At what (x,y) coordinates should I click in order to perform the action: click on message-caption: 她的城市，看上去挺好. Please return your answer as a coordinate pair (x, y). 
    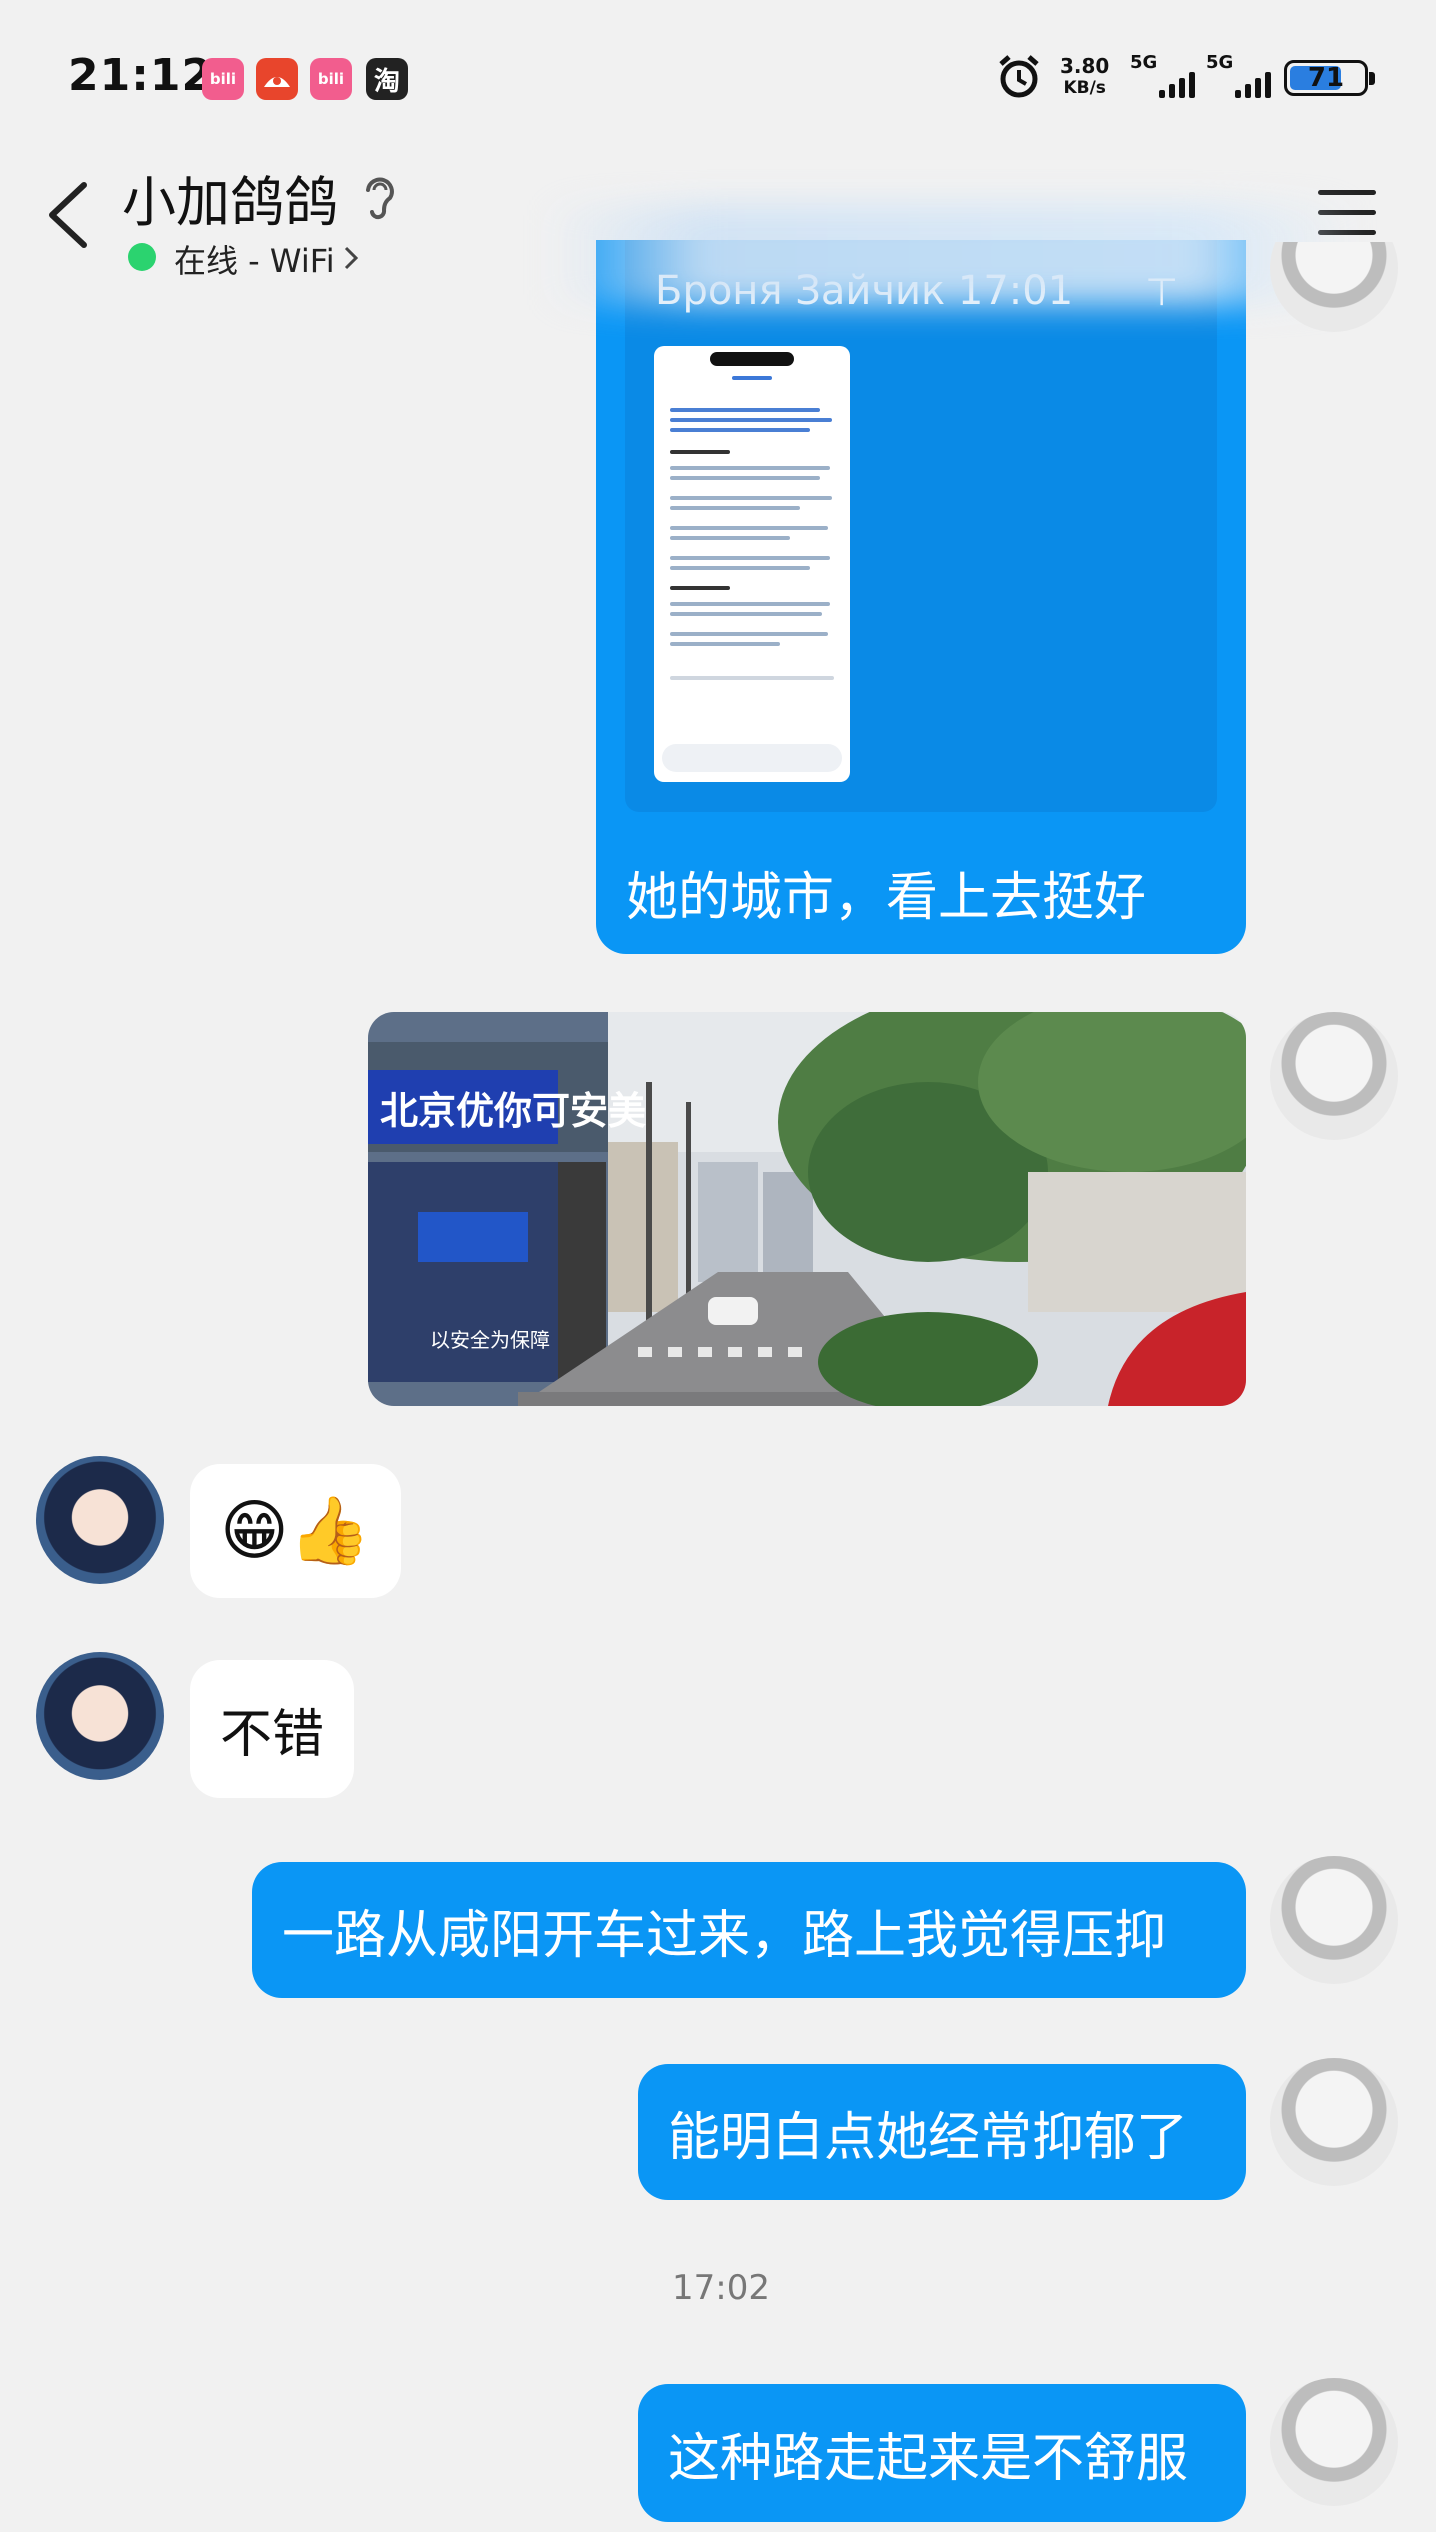
    Looking at the image, I should click on (886, 898).